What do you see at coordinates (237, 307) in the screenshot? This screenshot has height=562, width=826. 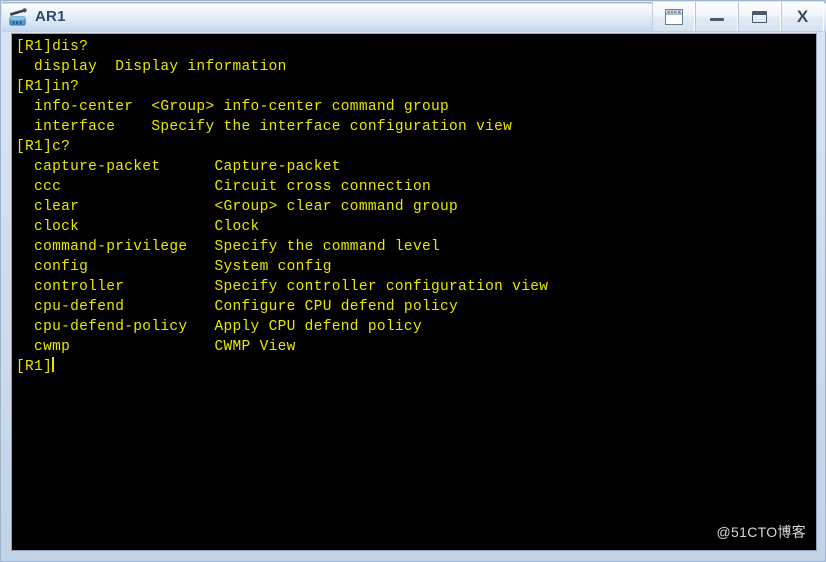 I see `terminal-line: cpu-defend Configure CPU defend policy` at bounding box center [237, 307].